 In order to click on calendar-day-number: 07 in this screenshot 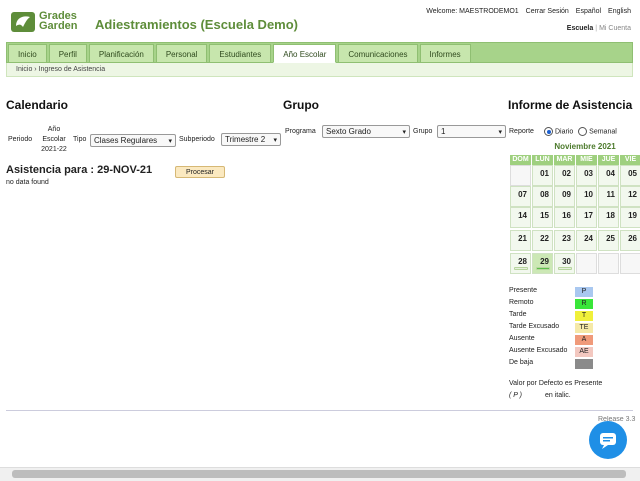, I will do `click(522, 194)`.